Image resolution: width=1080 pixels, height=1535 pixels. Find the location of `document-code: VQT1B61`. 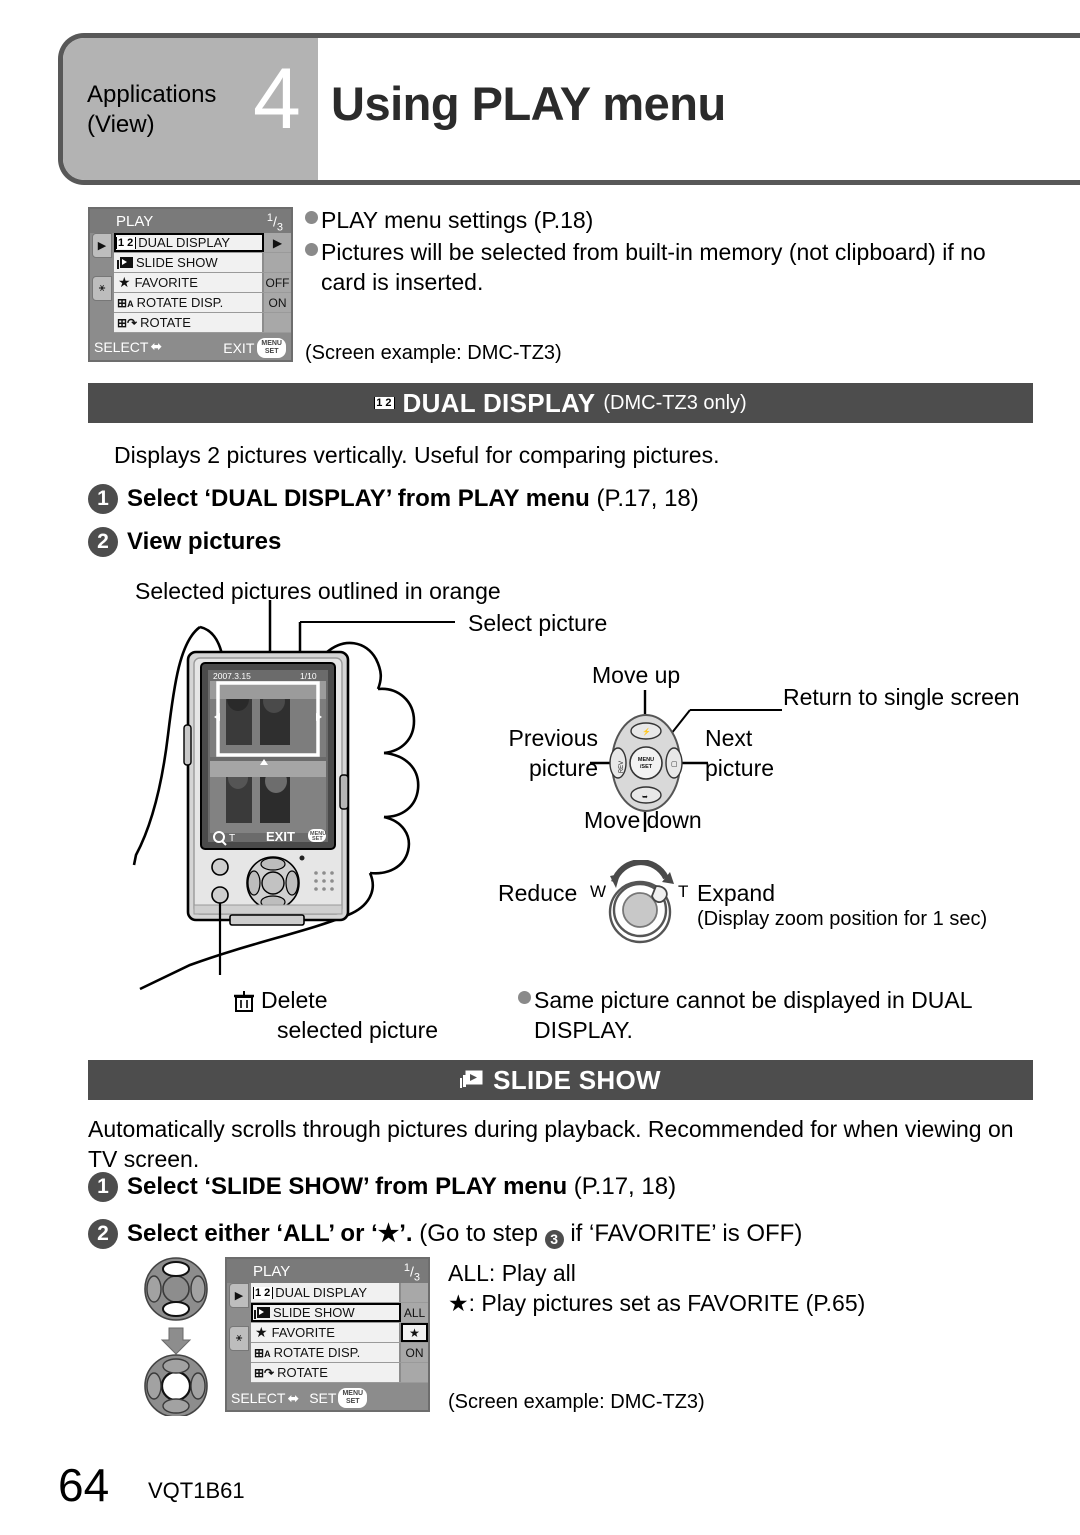

document-code: VQT1B61 is located at coordinates (196, 1490).